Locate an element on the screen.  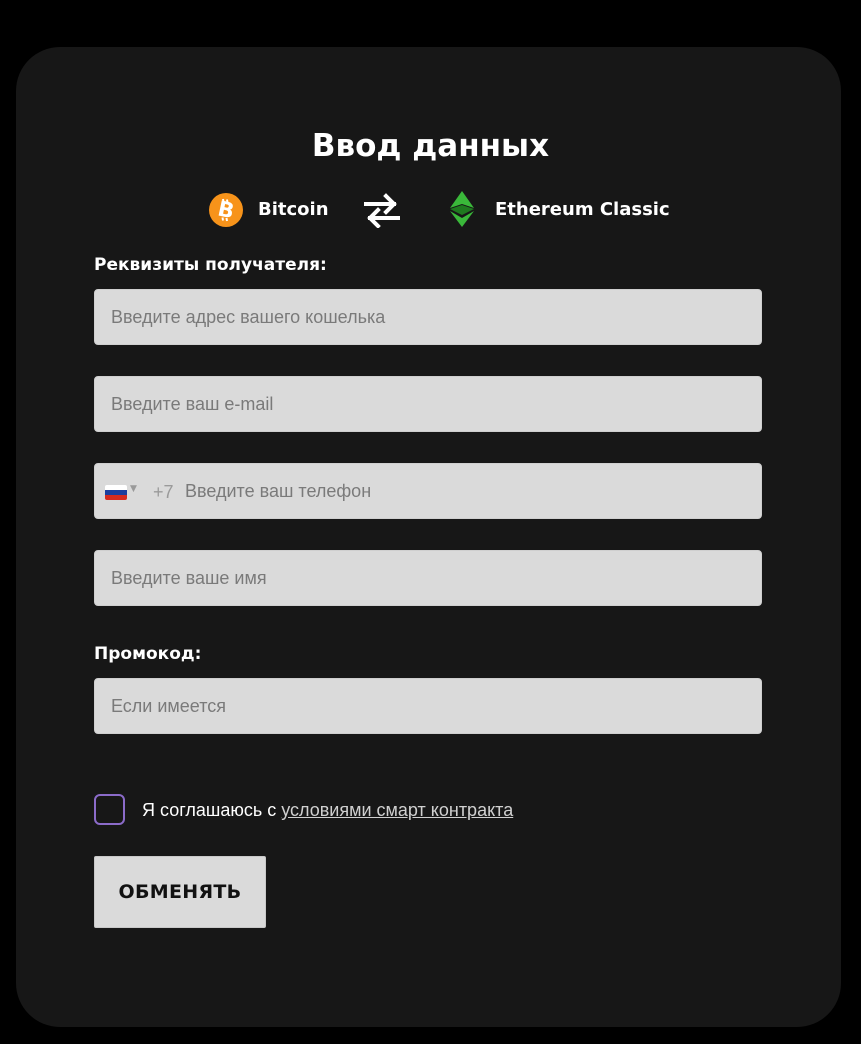
swap-arrows-icon is located at coordinates (382, 210).